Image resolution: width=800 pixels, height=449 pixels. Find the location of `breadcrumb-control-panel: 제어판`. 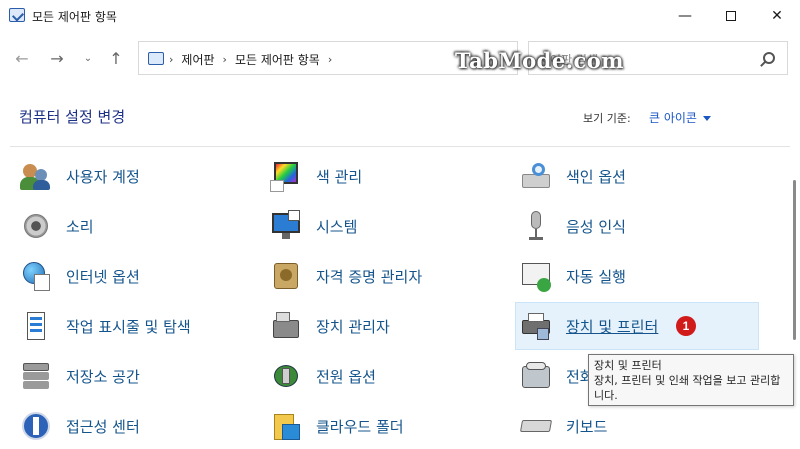

breadcrumb-control-panel: 제어판 is located at coordinates (197, 59).